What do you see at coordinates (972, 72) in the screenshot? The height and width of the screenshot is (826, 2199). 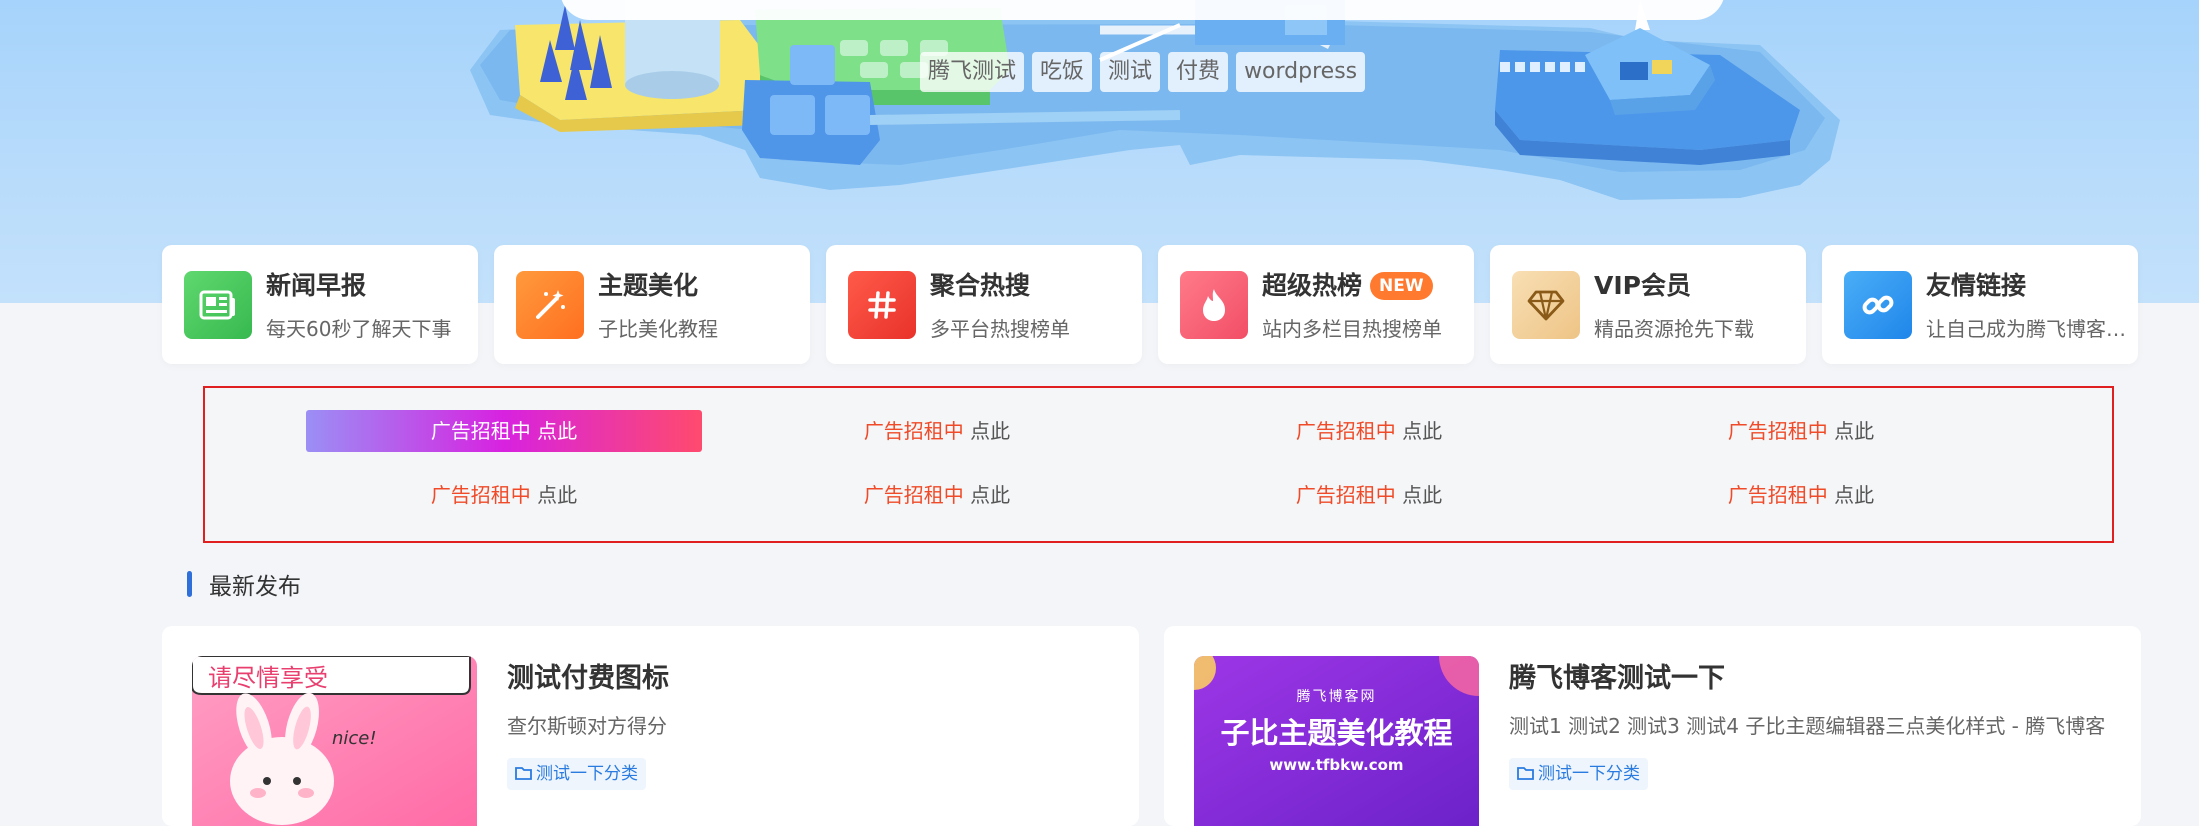 I see `hot-tag: 腾飞测试` at bounding box center [972, 72].